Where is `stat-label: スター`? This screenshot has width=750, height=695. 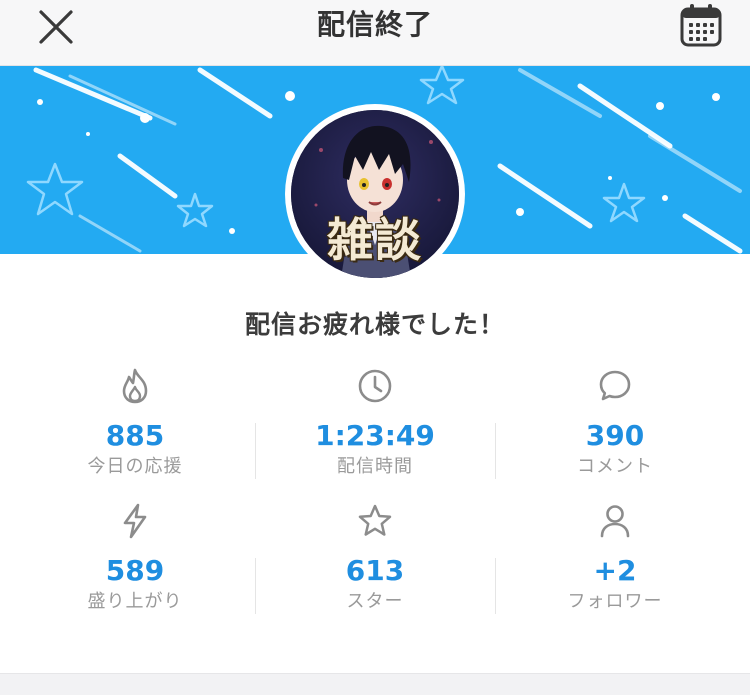
stat-label: スター is located at coordinates (375, 601).